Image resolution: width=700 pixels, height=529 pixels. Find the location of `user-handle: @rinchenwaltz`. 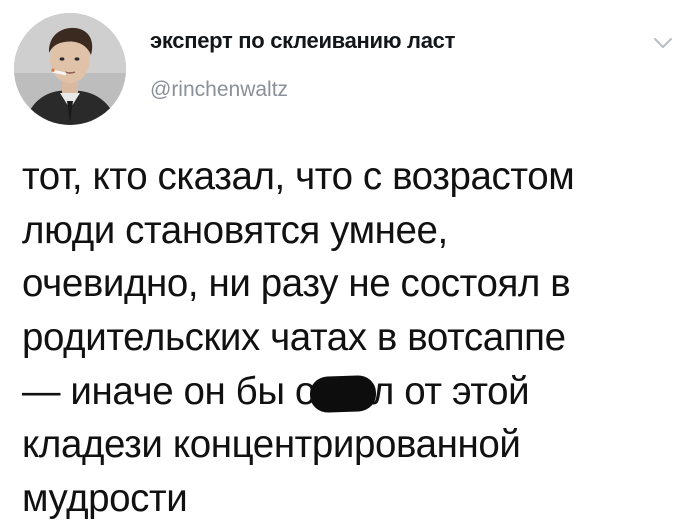

user-handle: @rinchenwaltz is located at coordinates (219, 90).